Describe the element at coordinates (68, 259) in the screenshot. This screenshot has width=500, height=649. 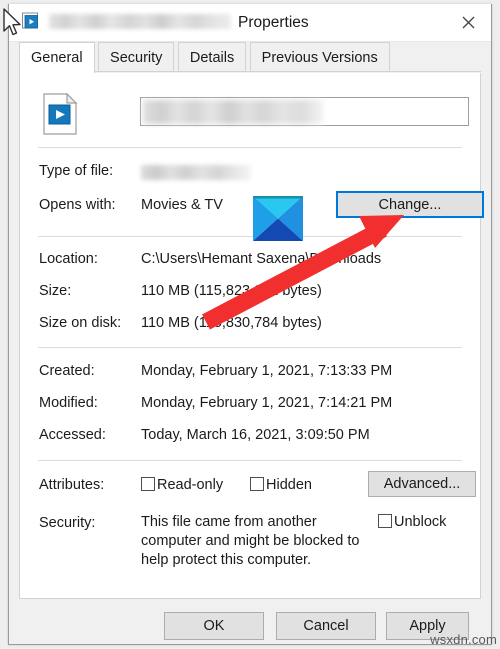
I see `location-label: Location:` at that location.